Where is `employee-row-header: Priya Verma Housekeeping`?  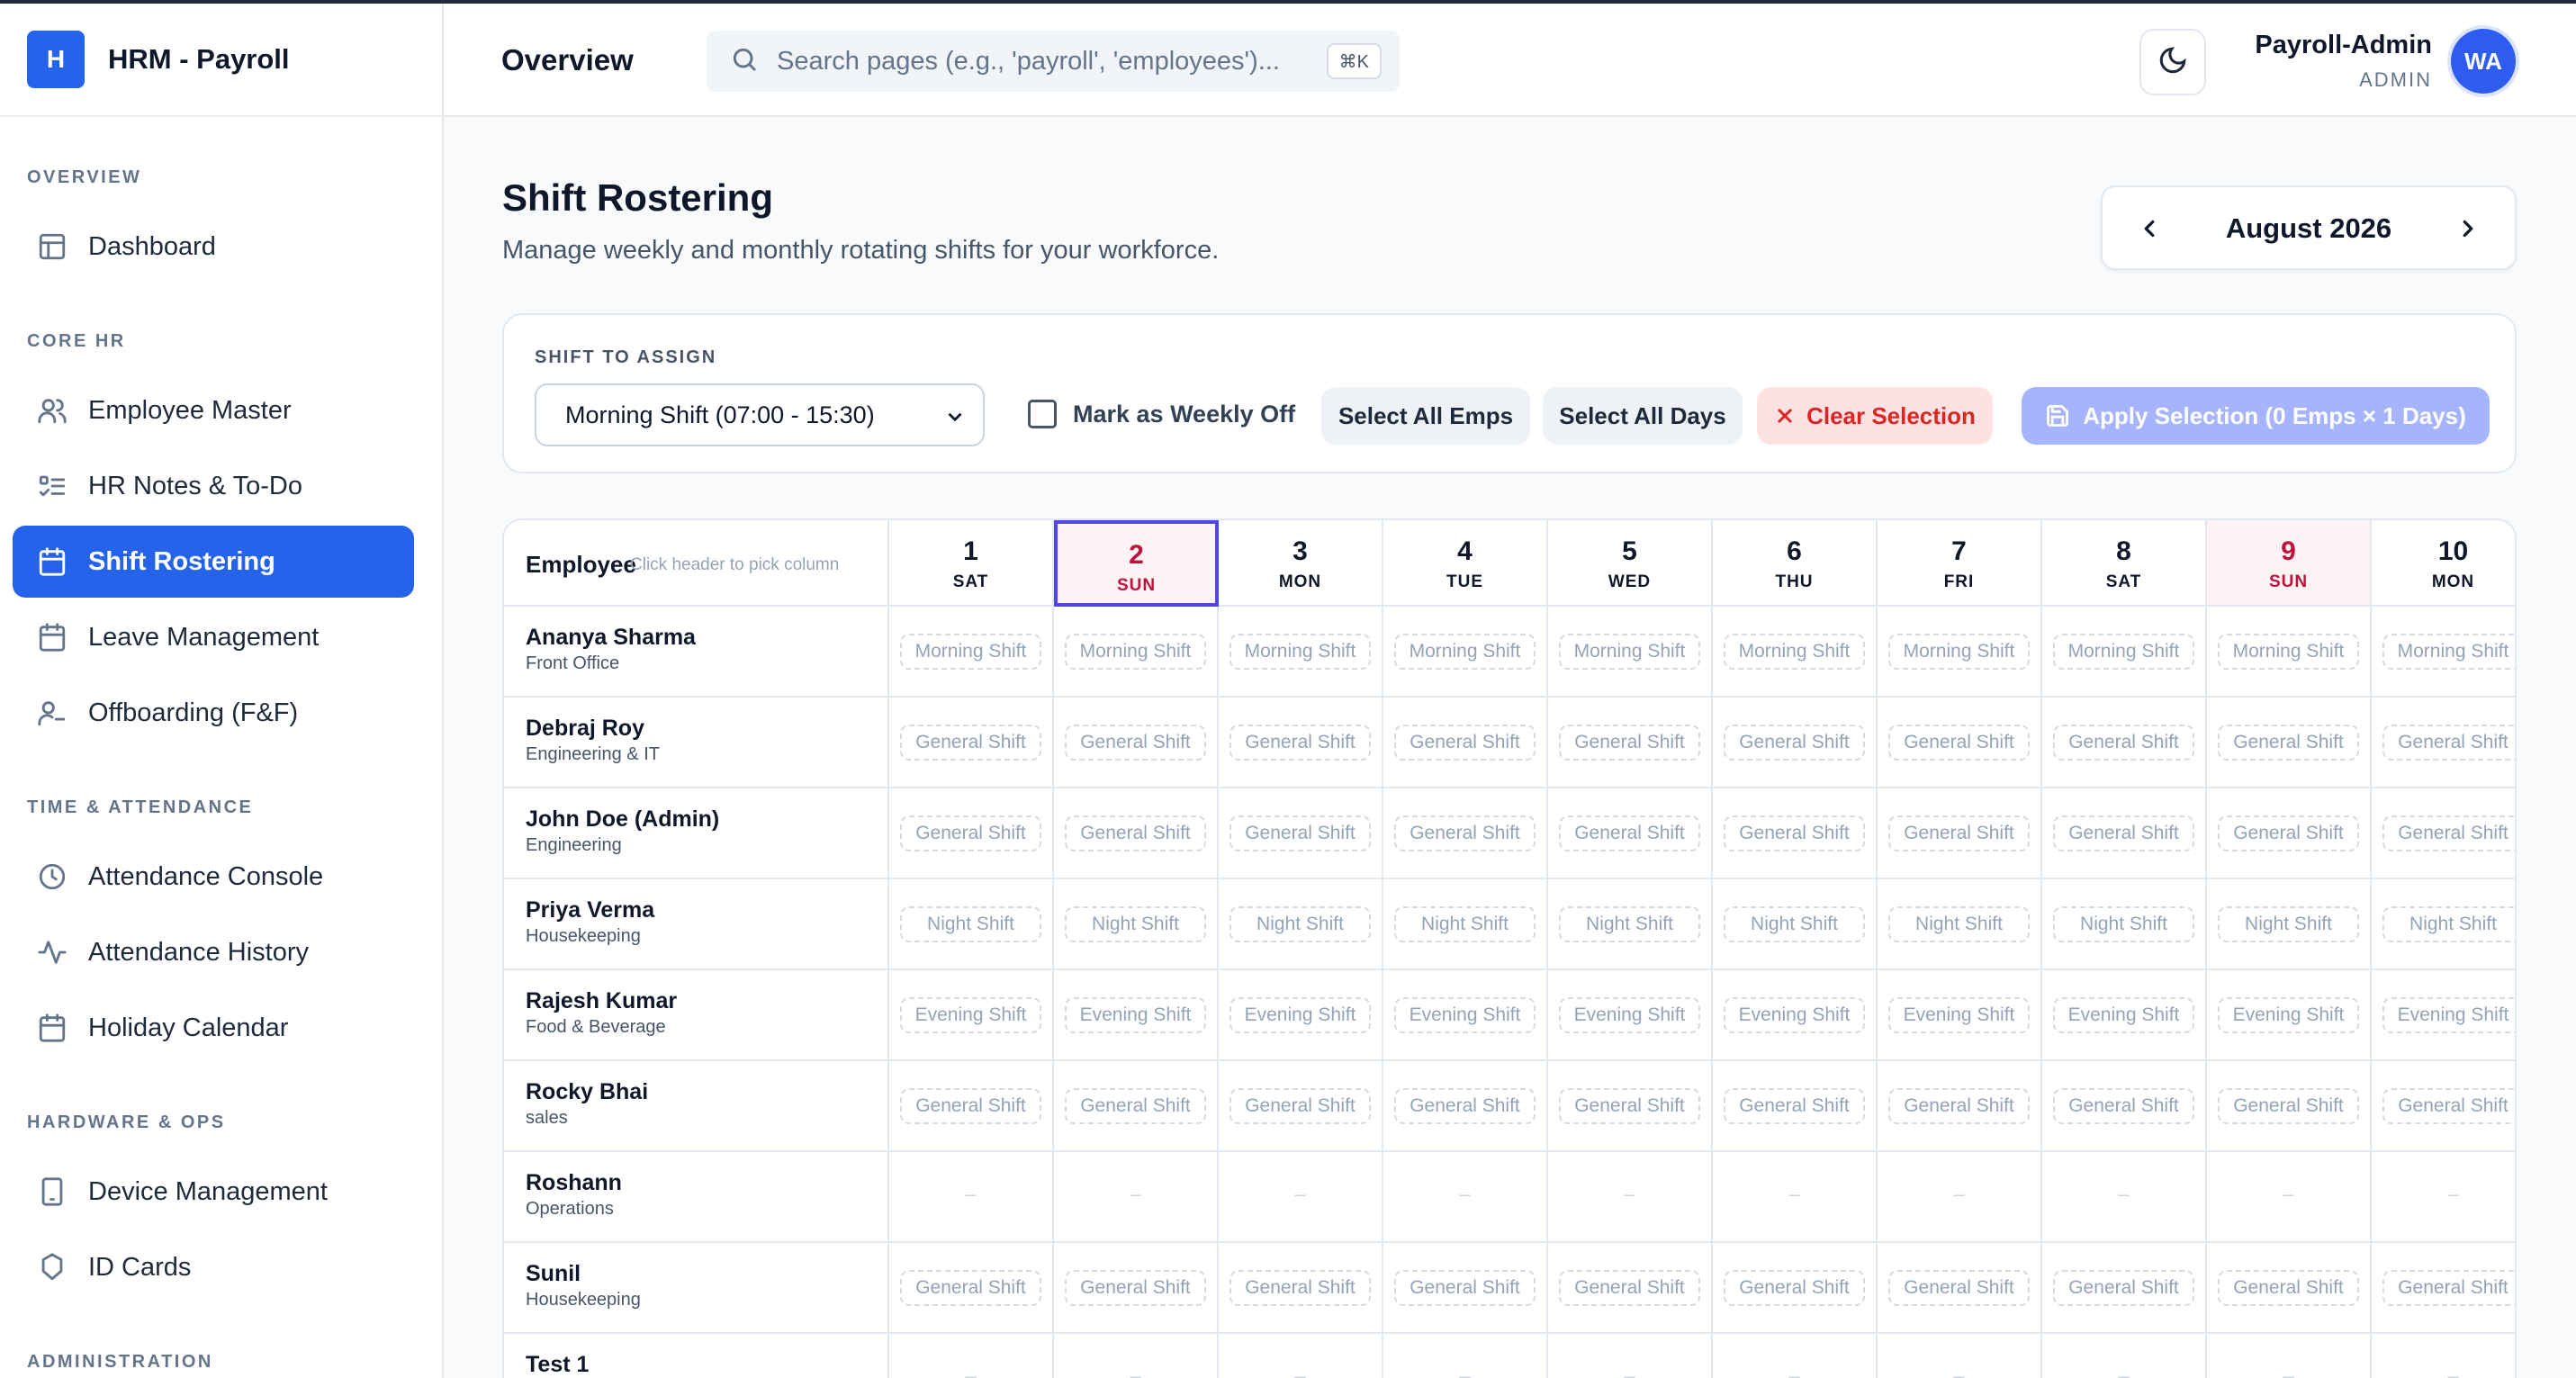
employee-row-header: Priya Verma Housekeeping is located at coordinates (696, 924).